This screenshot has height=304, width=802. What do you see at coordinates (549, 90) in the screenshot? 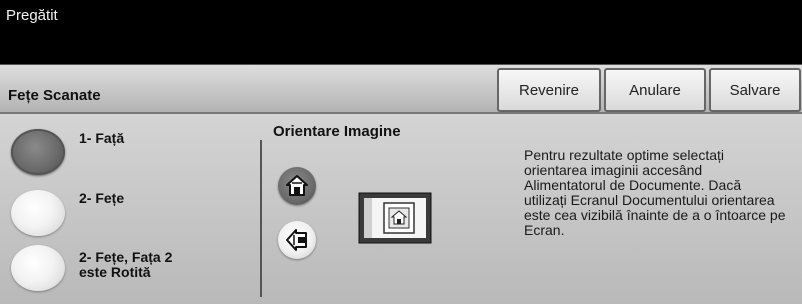
I see `back-button: Revenire` at bounding box center [549, 90].